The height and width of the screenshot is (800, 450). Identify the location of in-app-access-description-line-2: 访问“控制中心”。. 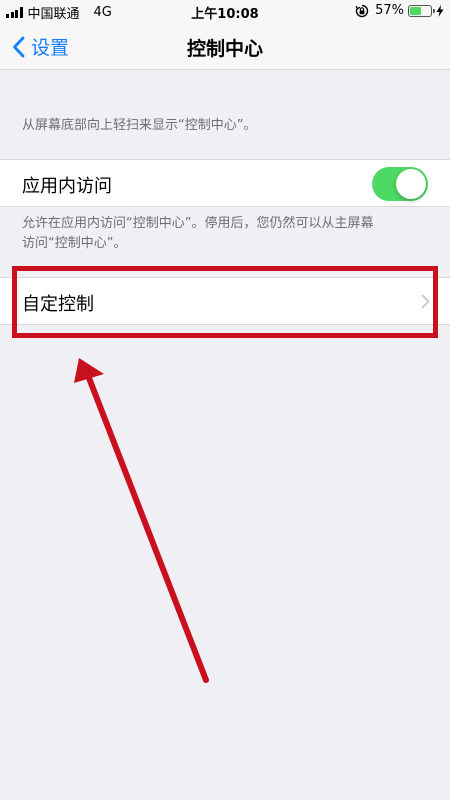
(74, 243).